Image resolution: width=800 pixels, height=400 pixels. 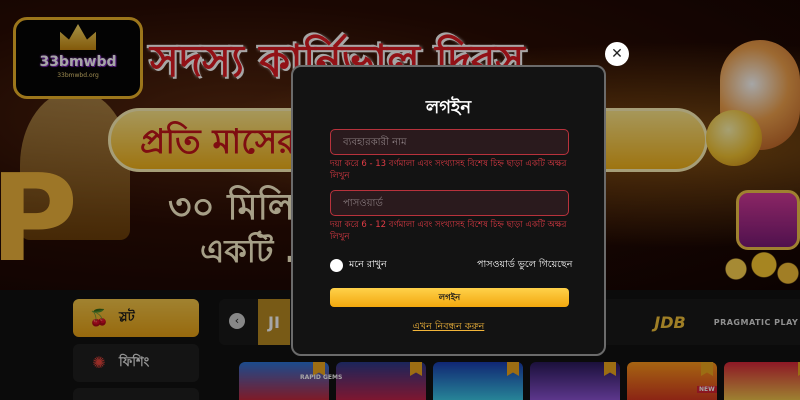 I want to click on remember-me-radio, so click(x=336, y=265).